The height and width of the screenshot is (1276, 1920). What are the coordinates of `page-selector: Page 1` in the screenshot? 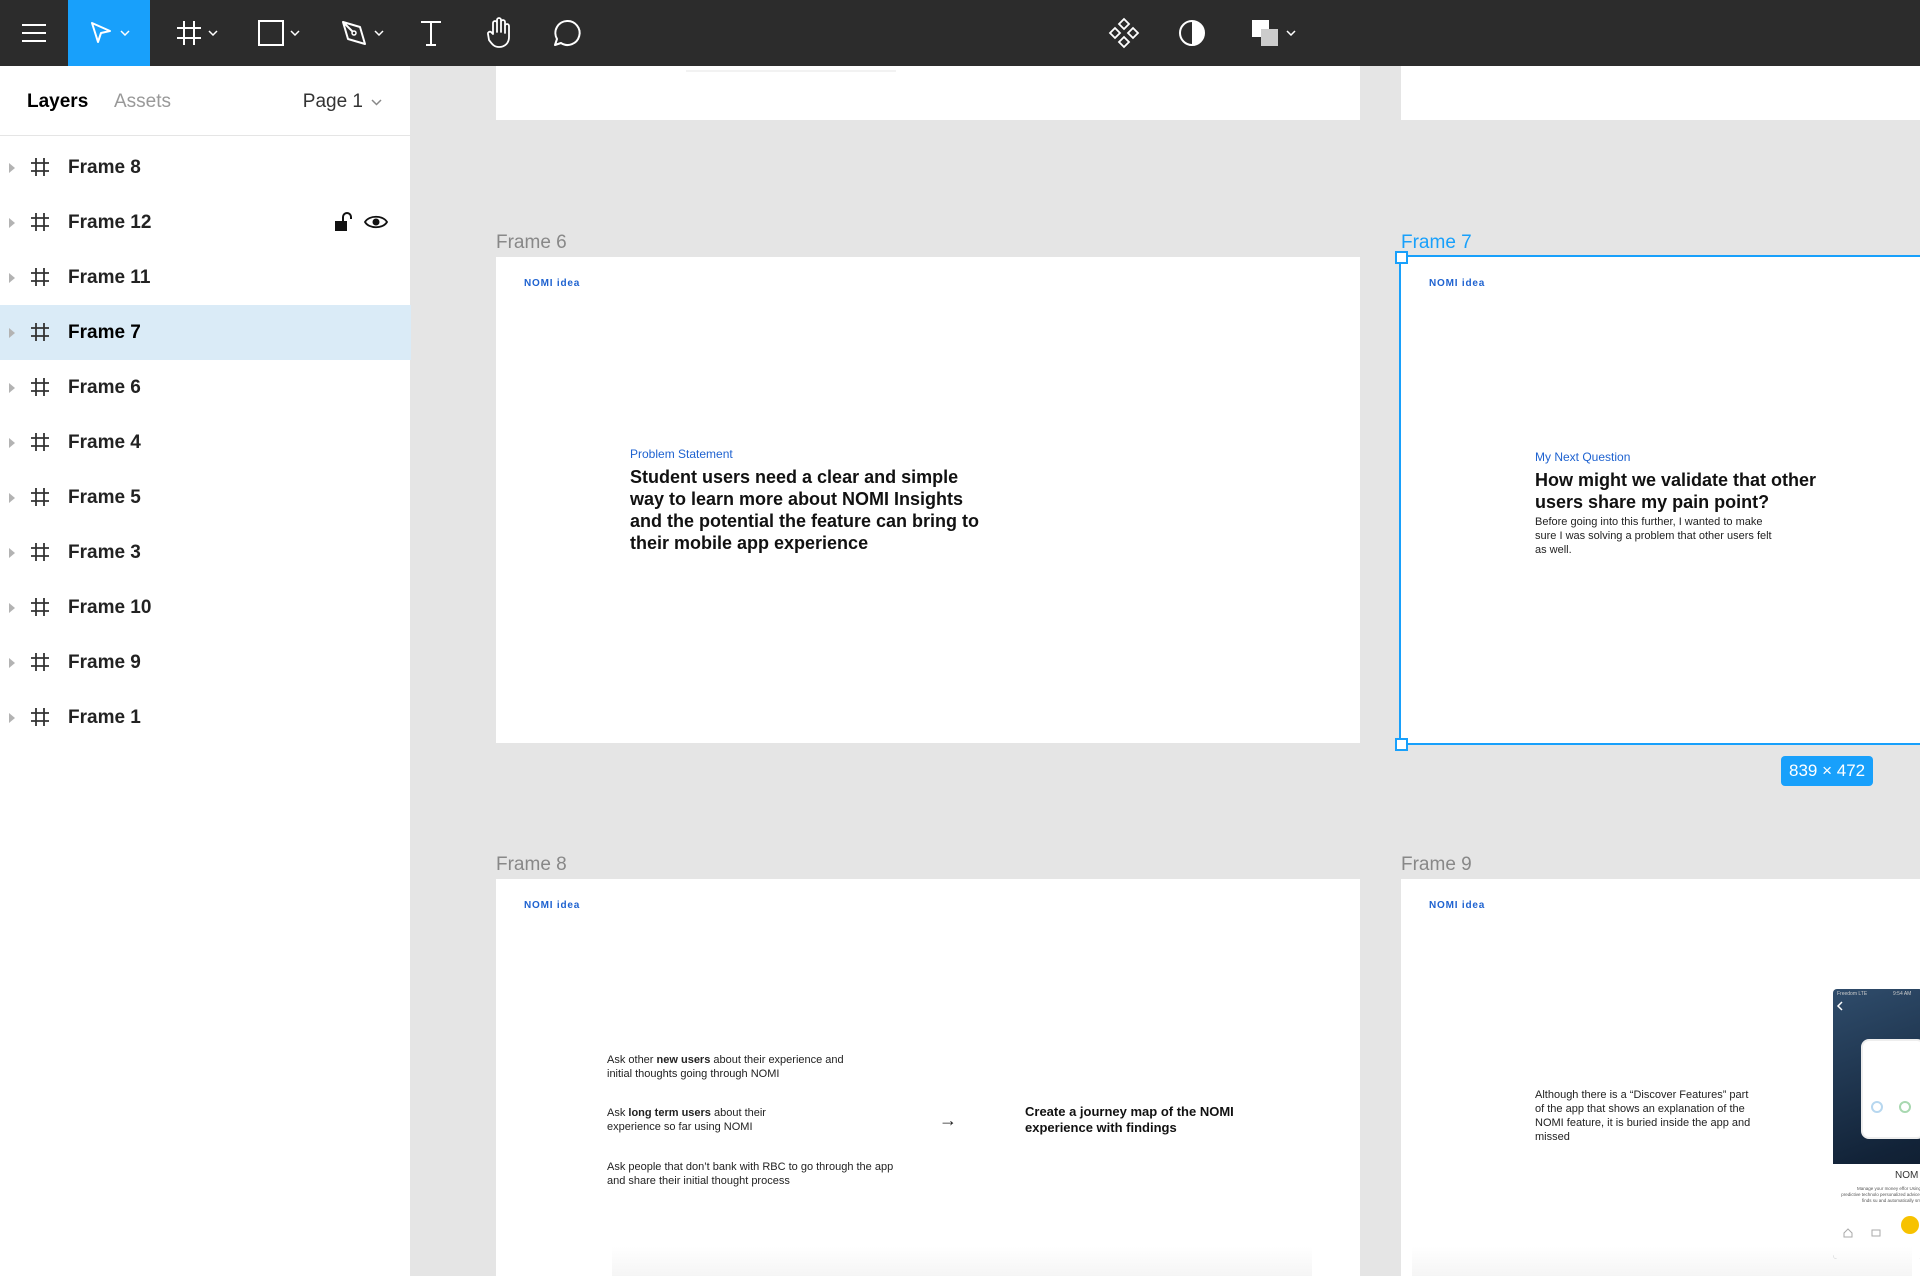 It's located at (342, 102).